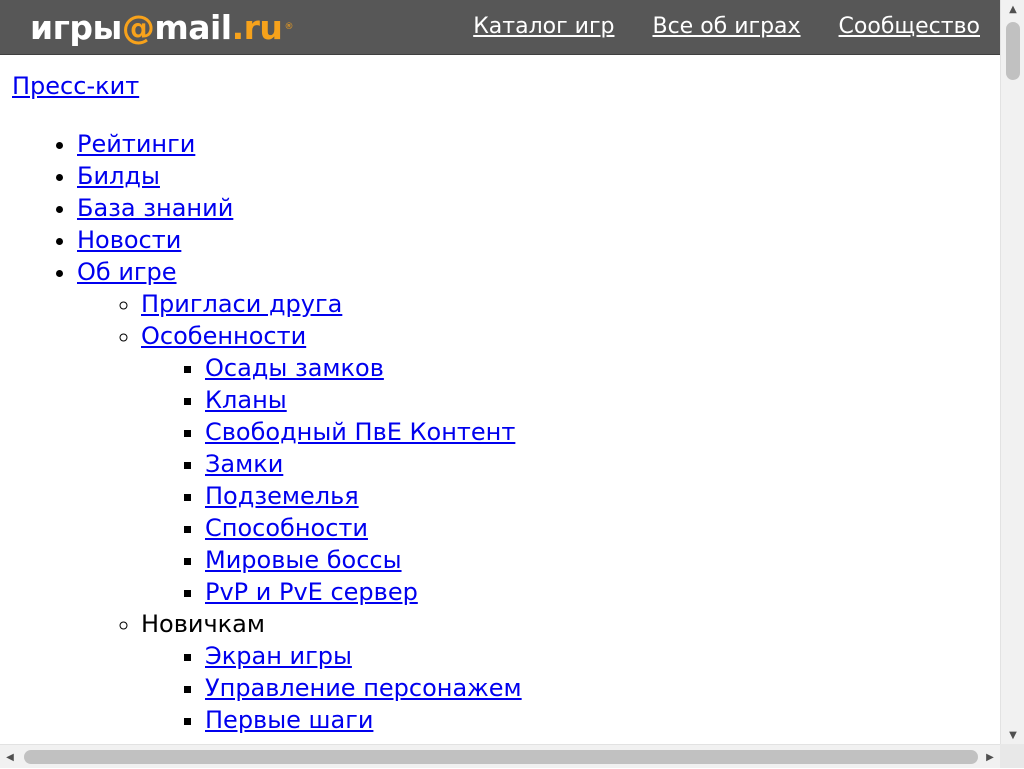 Image resolution: width=1024 pixels, height=769 pixels. What do you see at coordinates (543, 26) in the screenshot?
I see `nav-link-game-catalog: Каталог игр` at bounding box center [543, 26].